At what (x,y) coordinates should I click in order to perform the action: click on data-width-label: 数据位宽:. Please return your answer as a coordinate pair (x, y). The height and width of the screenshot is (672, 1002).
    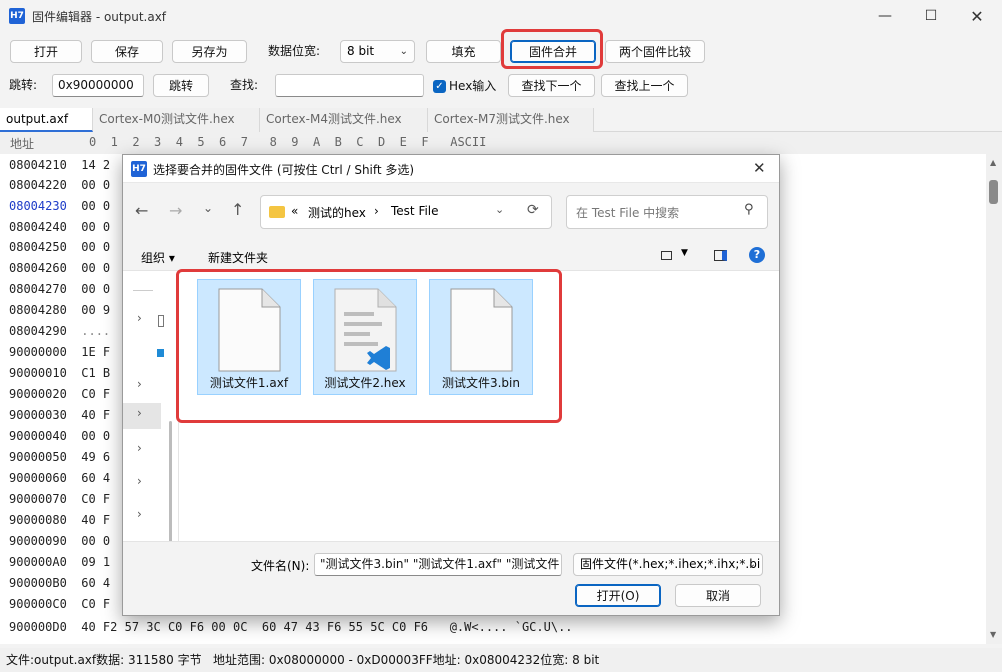
    Looking at the image, I should click on (294, 51).